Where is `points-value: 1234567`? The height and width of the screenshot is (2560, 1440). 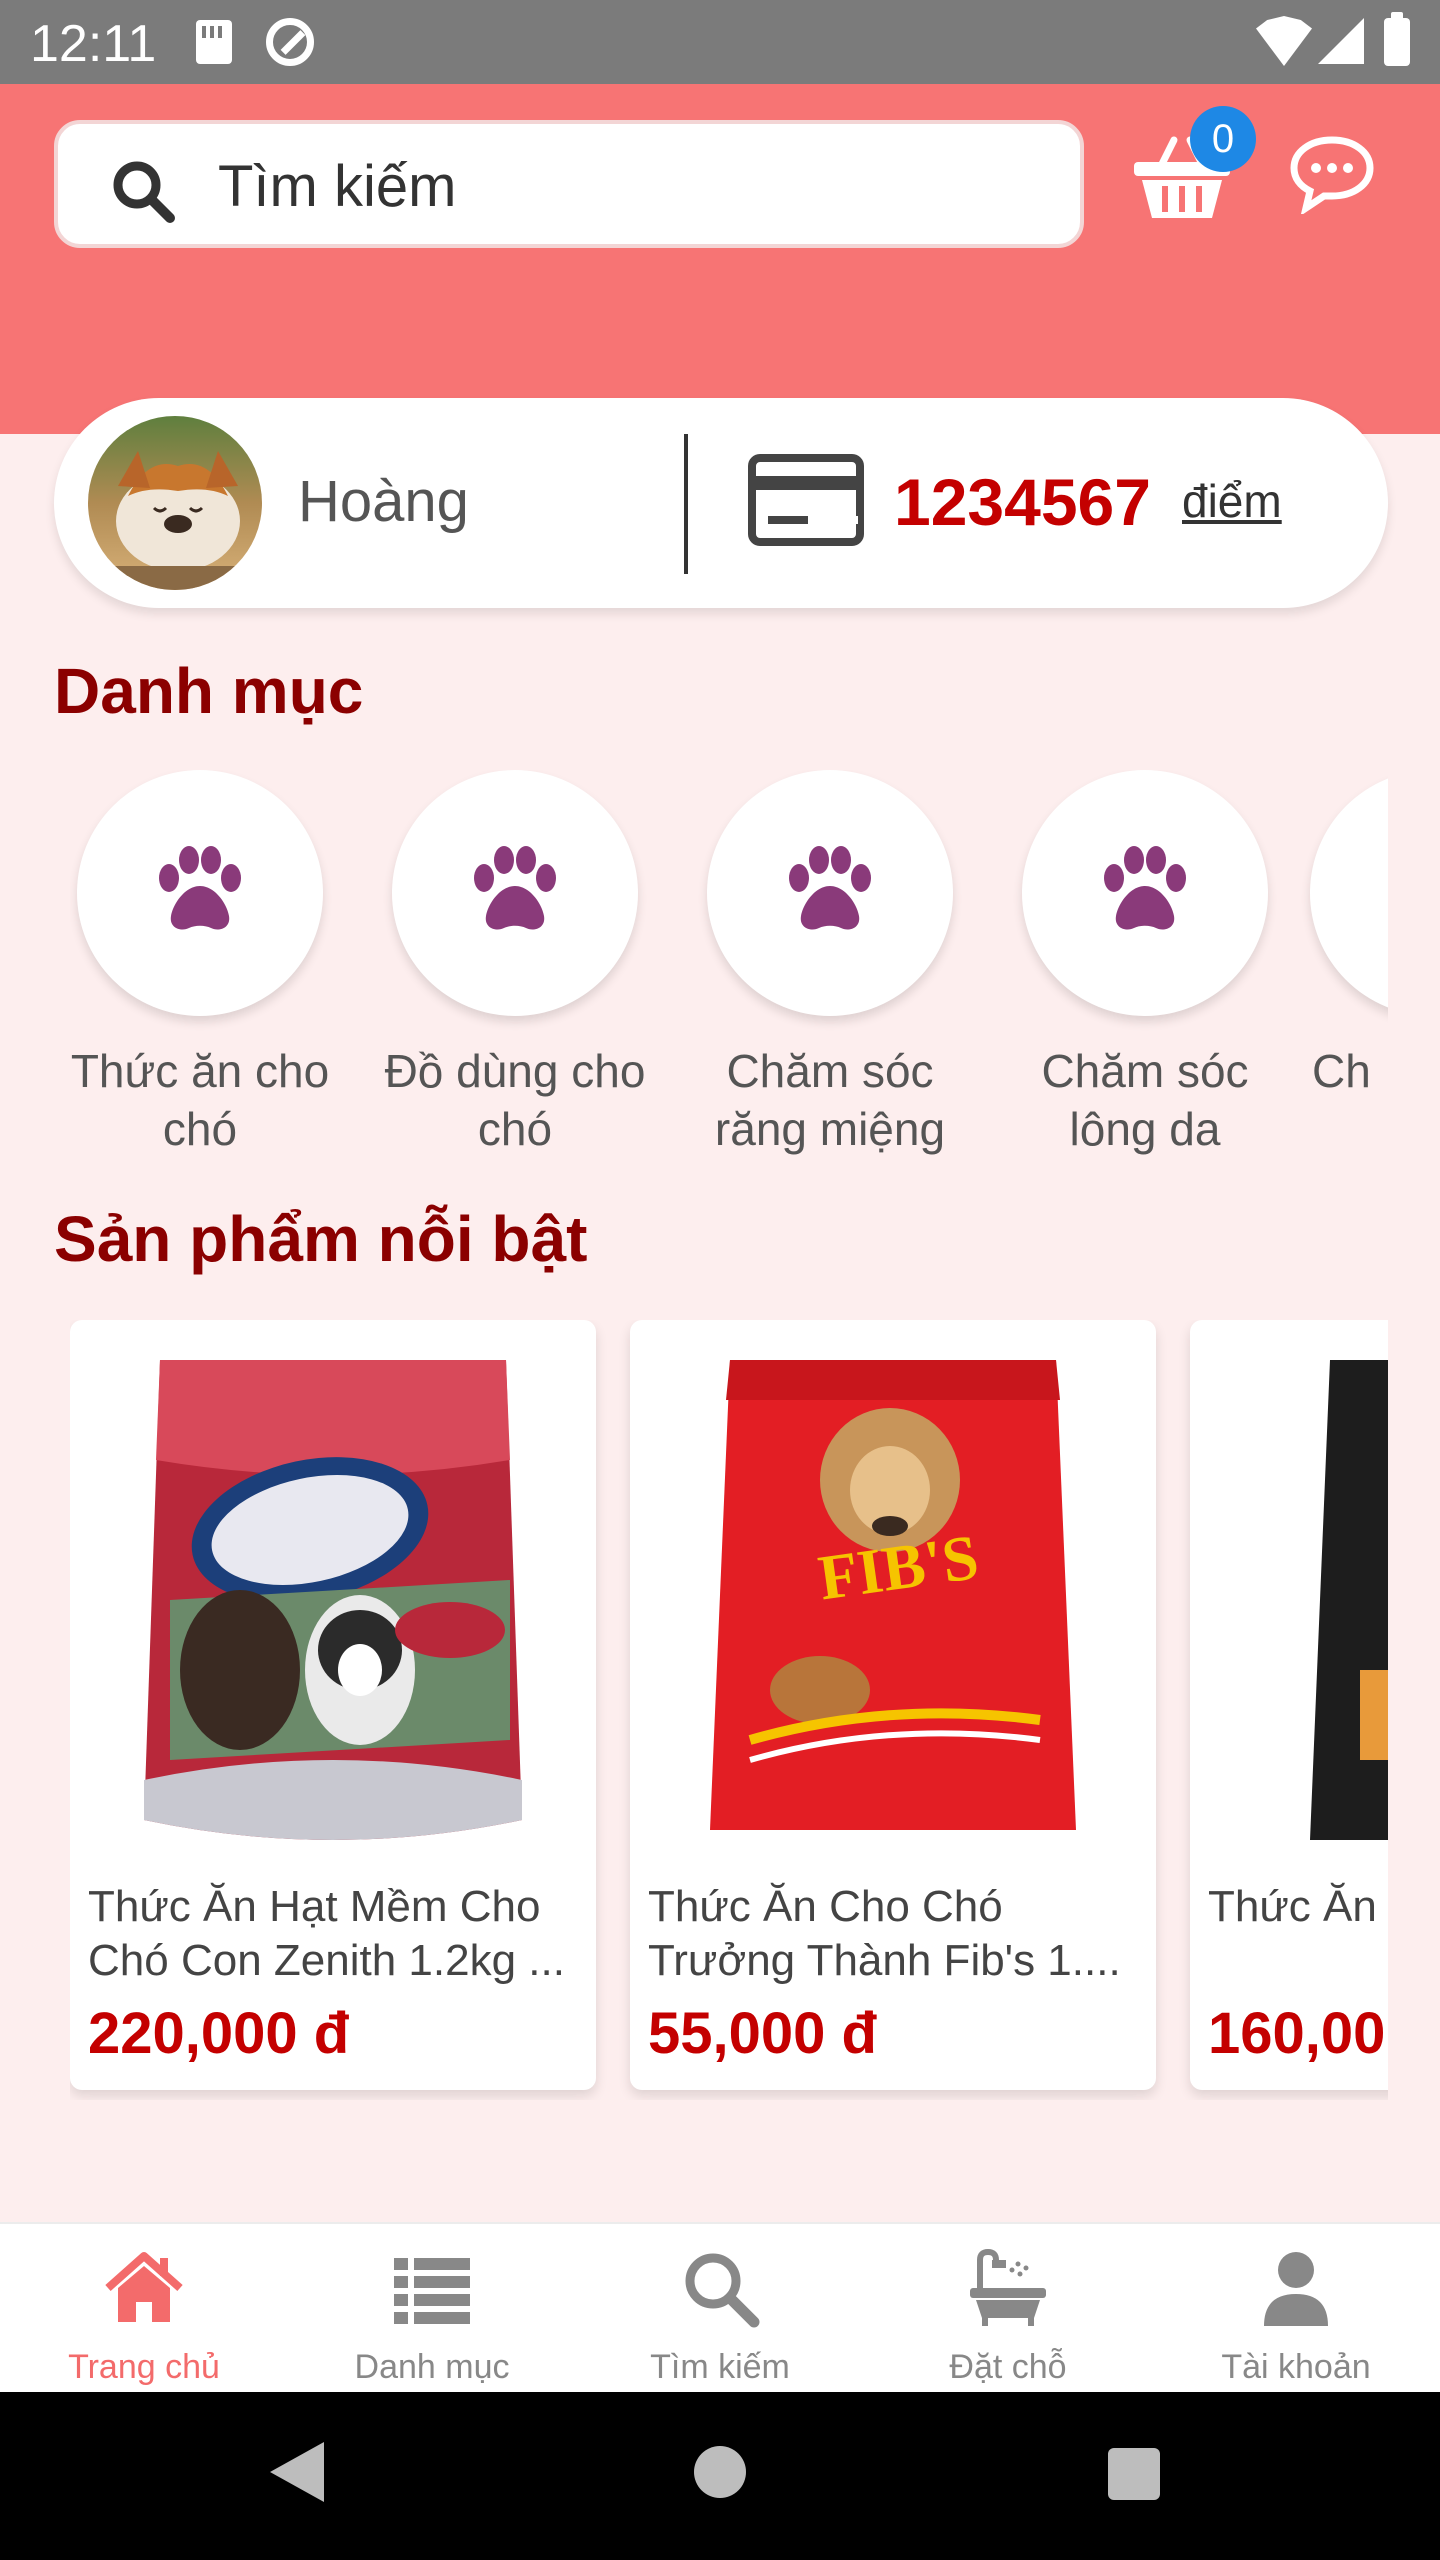
points-value: 1234567 is located at coordinates (1022, 502).